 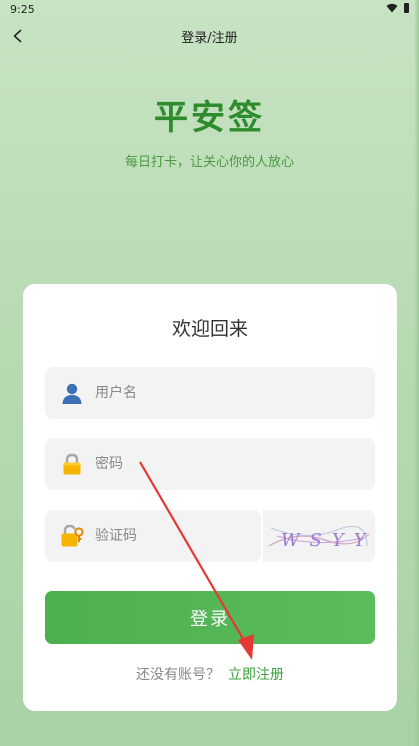 I want to click on captcha-field, so click(x=157, y=536).